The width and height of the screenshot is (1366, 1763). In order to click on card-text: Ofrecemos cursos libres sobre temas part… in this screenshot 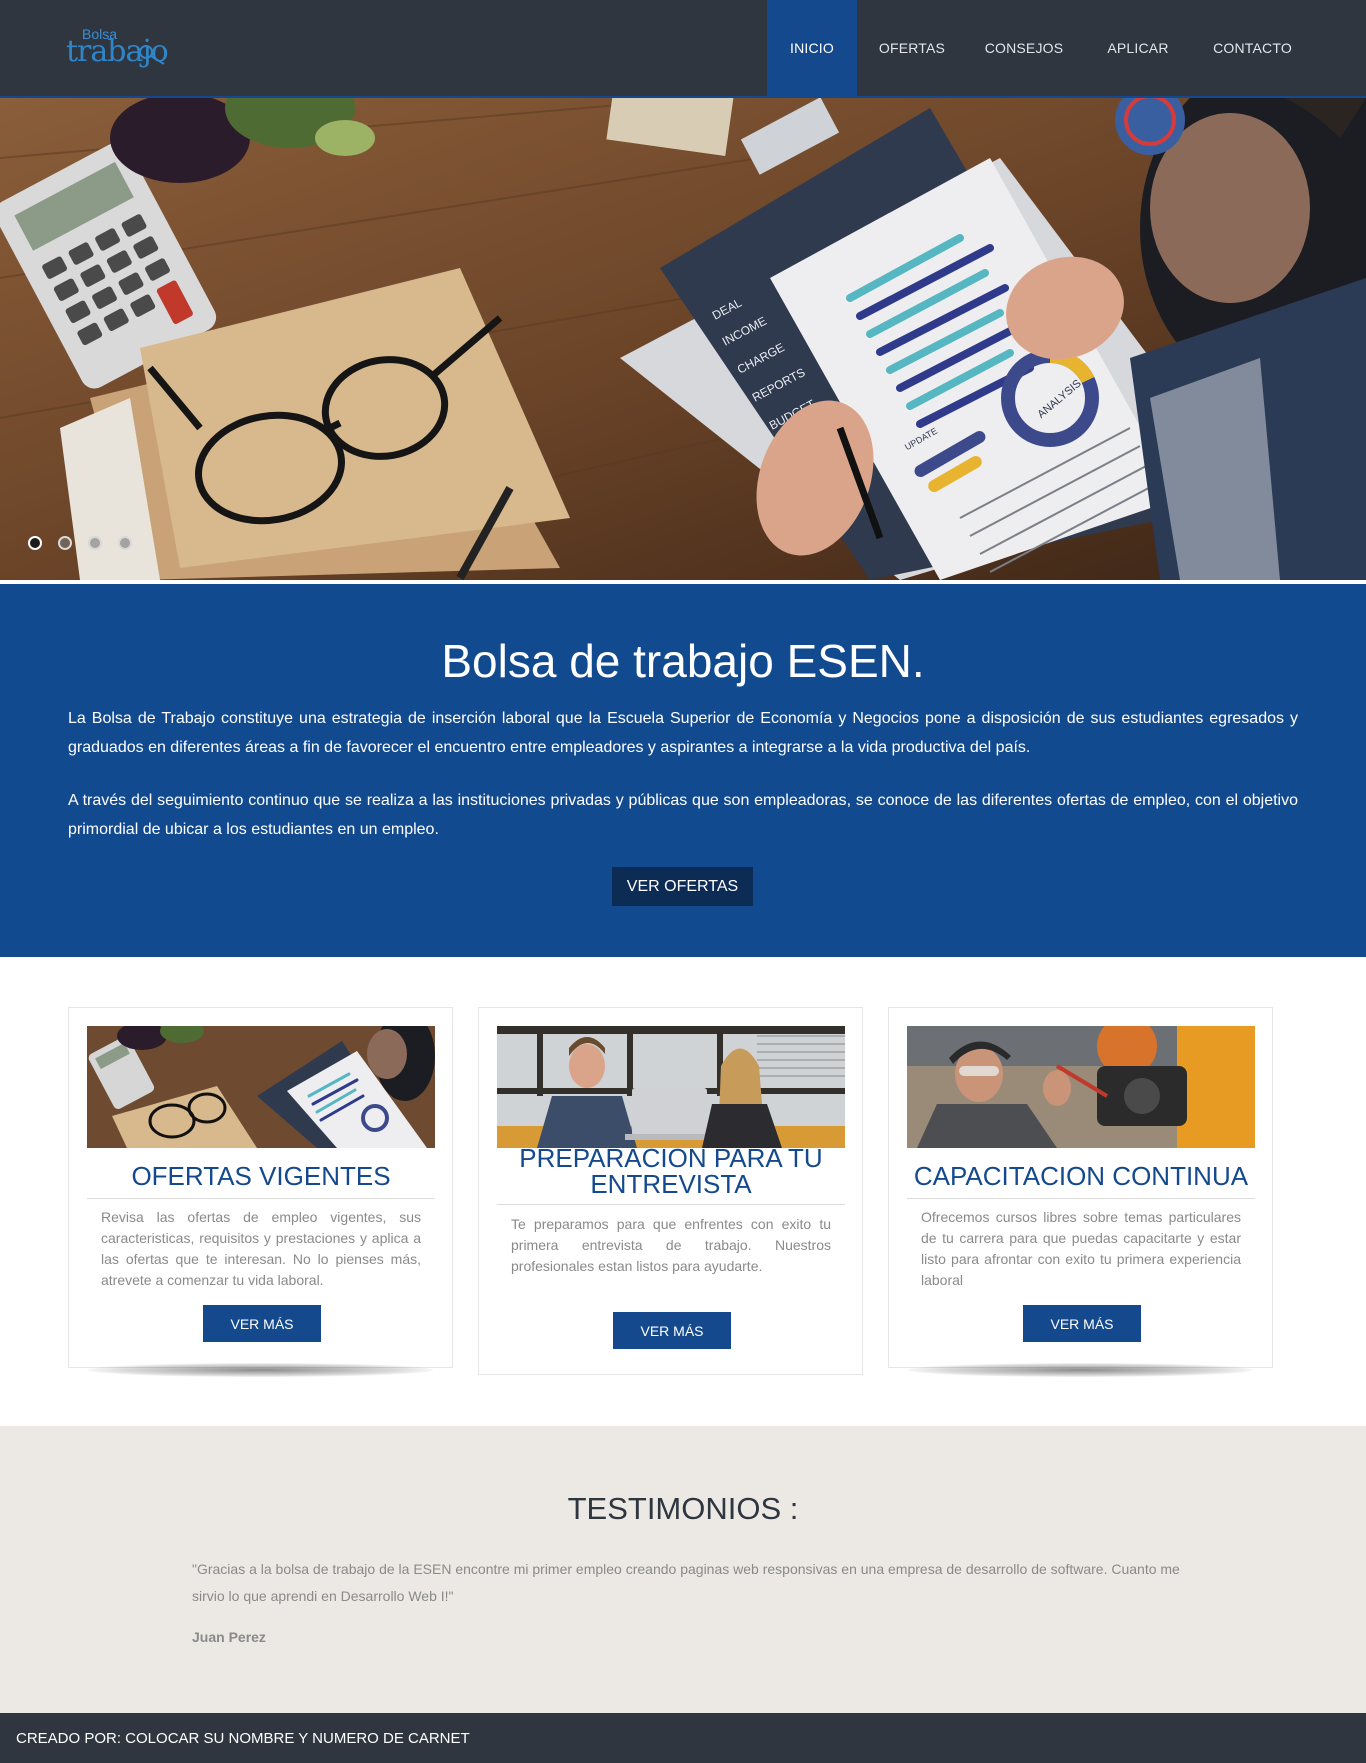, I will do `click(1081, 1248)`.